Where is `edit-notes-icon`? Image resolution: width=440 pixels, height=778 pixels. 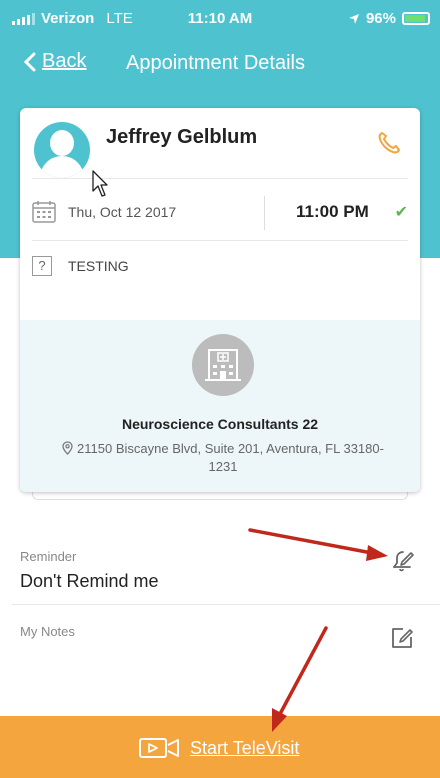 edit-notes-icon is located at coordinates (402, 640).